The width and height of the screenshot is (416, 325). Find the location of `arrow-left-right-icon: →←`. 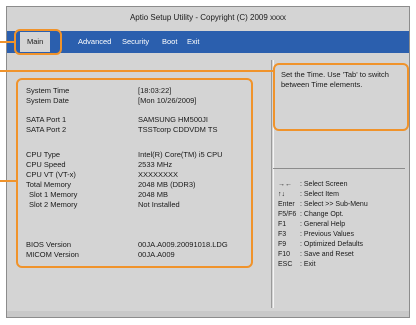

arrow-left-right-icon: →← is located at coordinates (285, 184).